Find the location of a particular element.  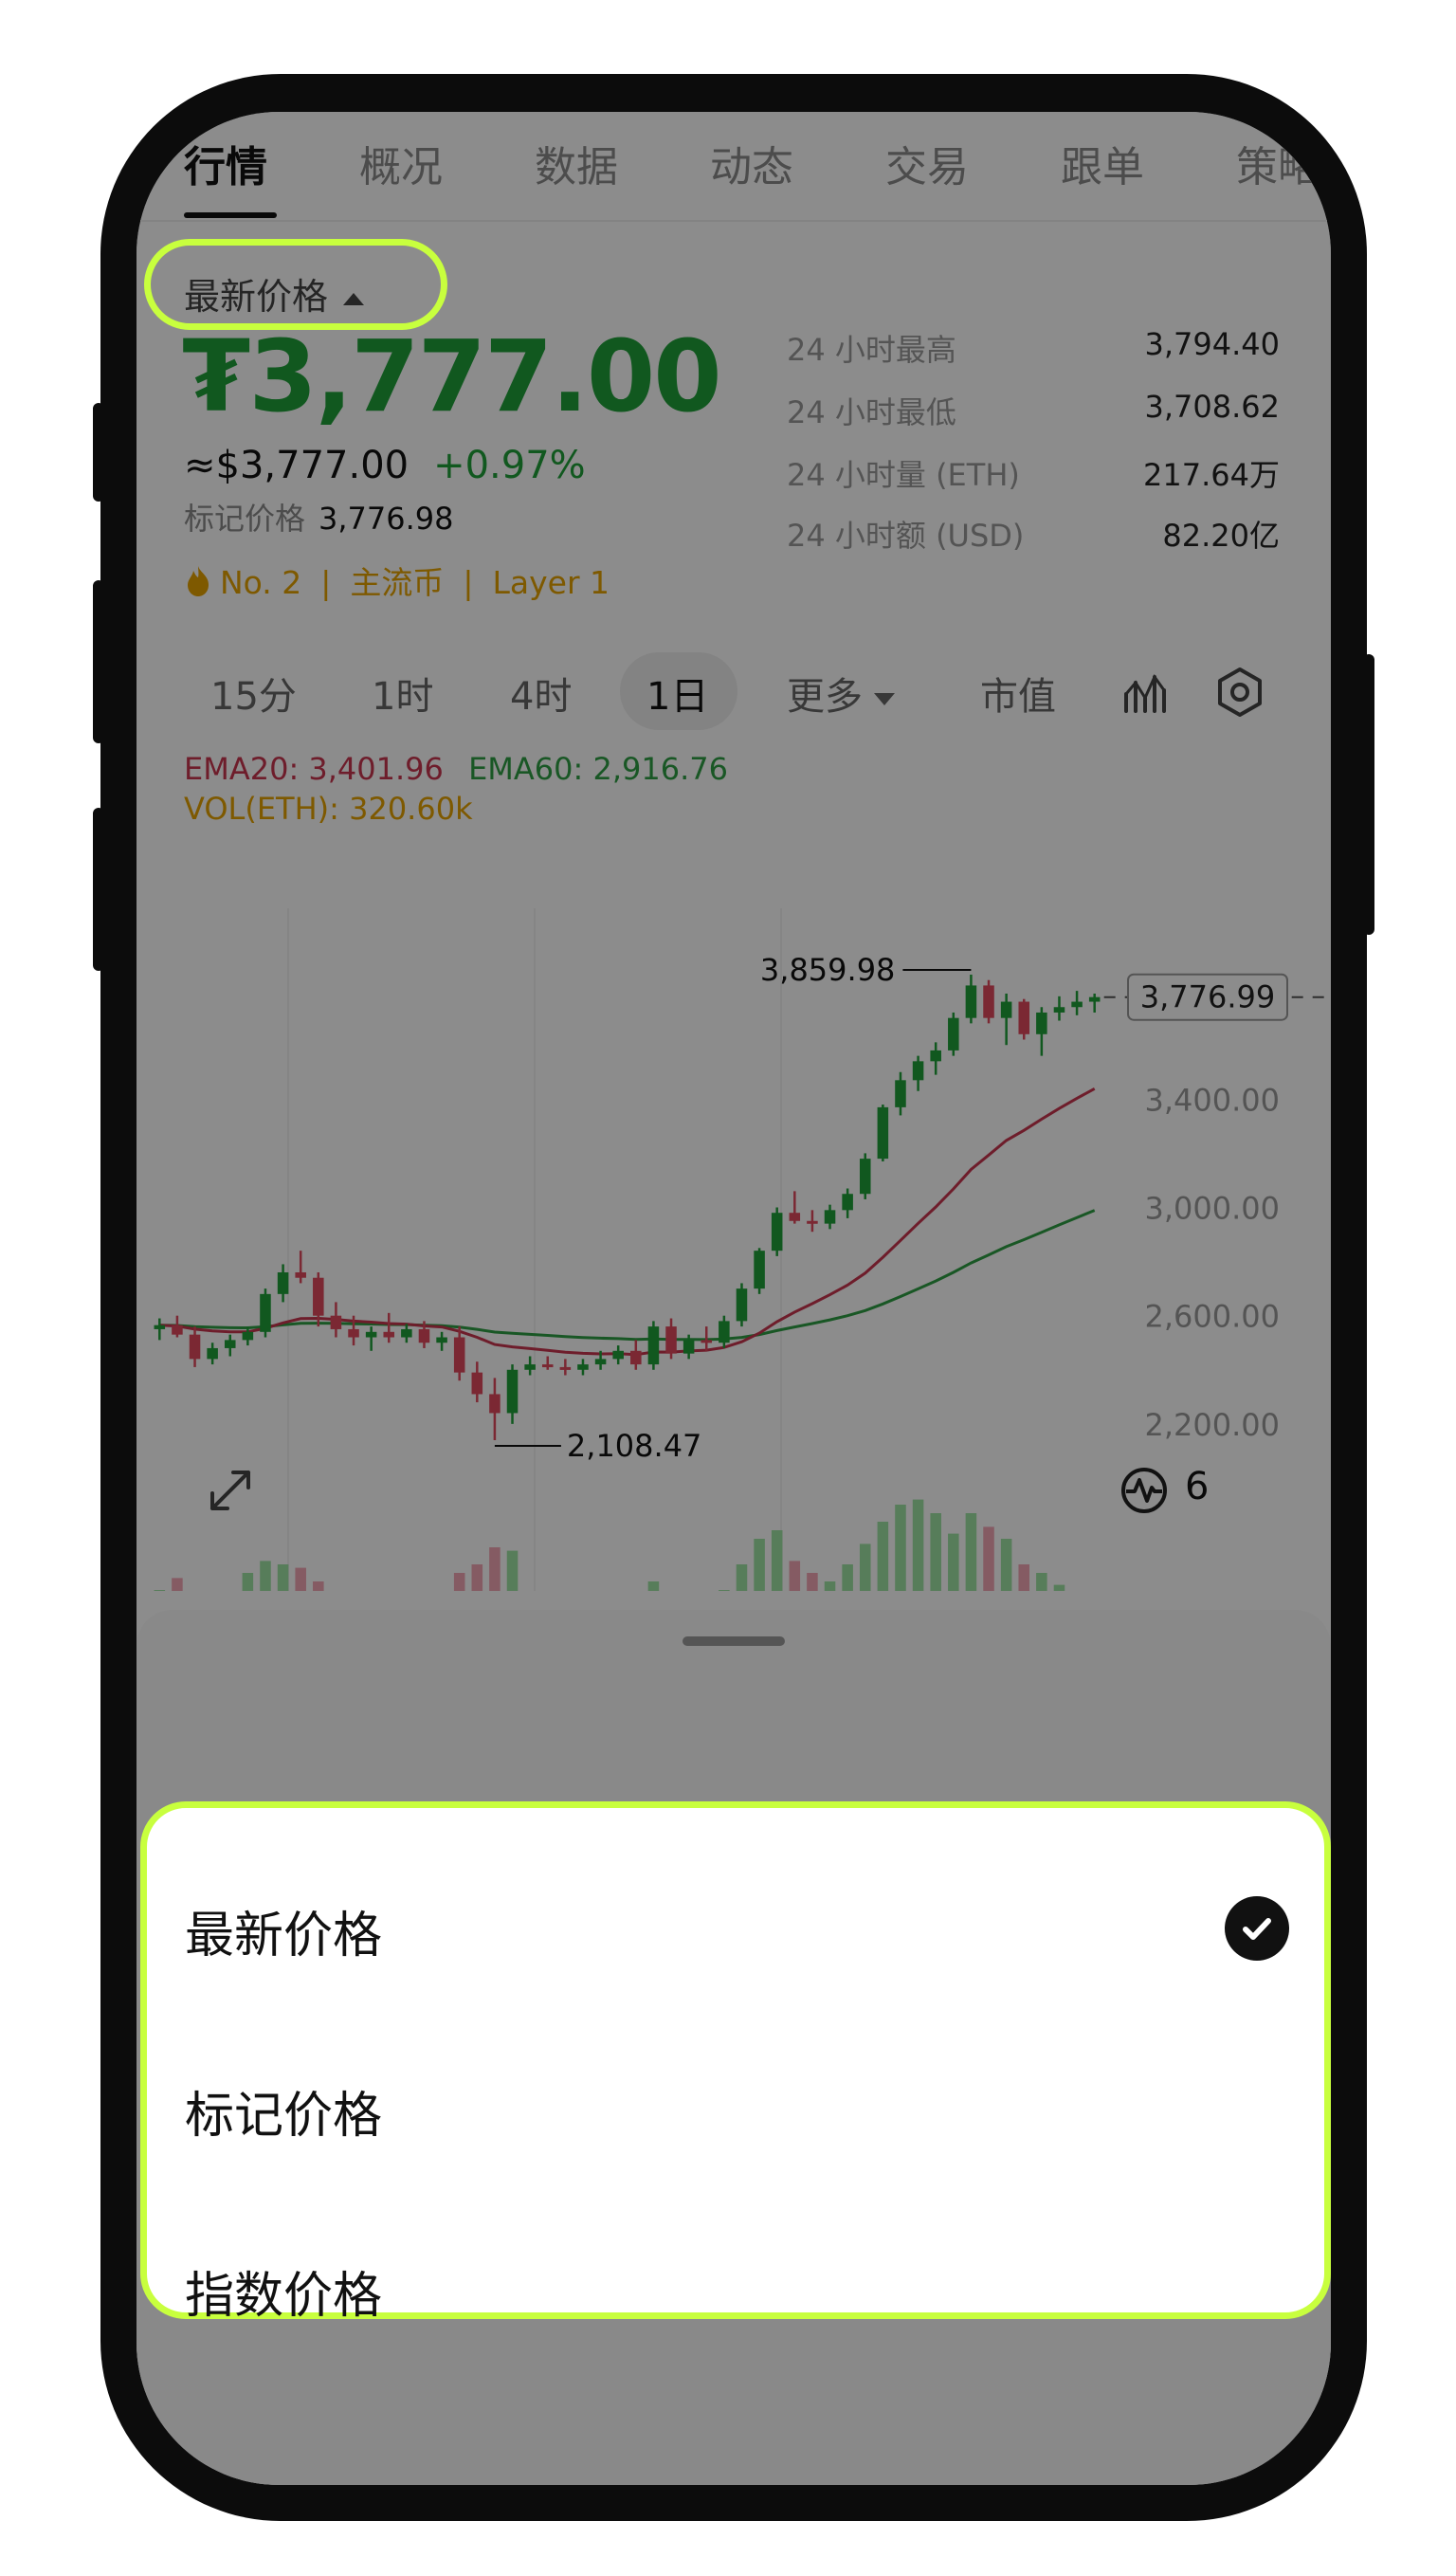

price-type-highlight is located at coordinates (295, 284).